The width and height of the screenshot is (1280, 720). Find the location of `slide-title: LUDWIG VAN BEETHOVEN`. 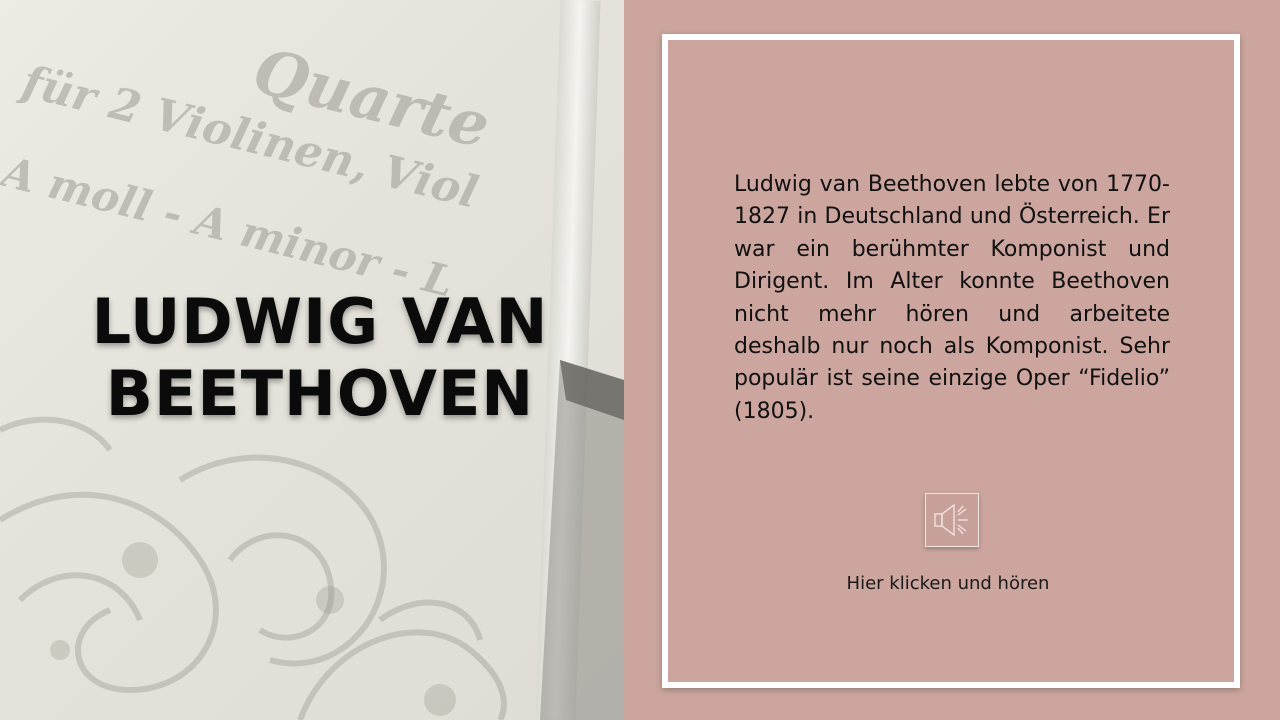

slide-title: LUDWIG VAN BEETHOVEN is located at coordinates (320, 358).